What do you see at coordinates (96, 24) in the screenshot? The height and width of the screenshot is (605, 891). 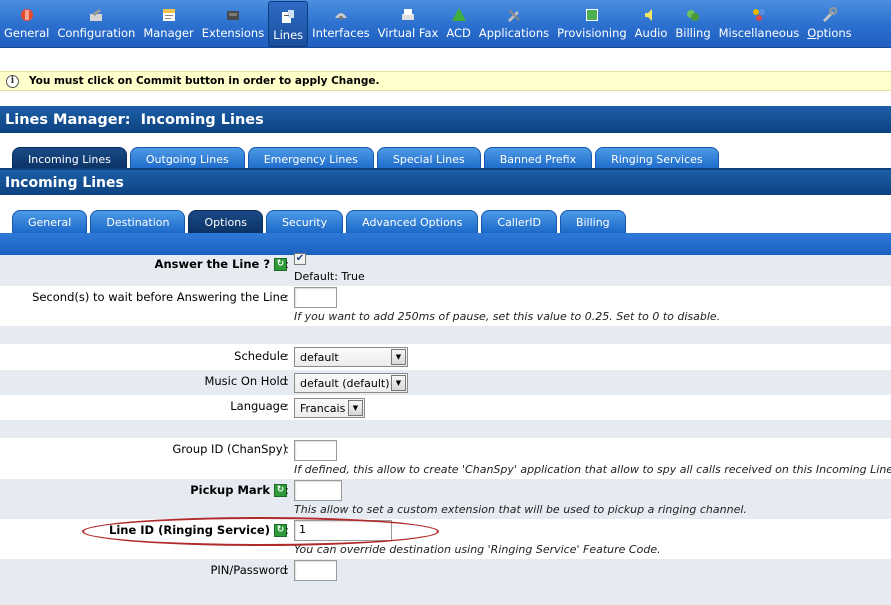 I see `toolbar-configuration: Configuration` at bounding box center [96, 24].